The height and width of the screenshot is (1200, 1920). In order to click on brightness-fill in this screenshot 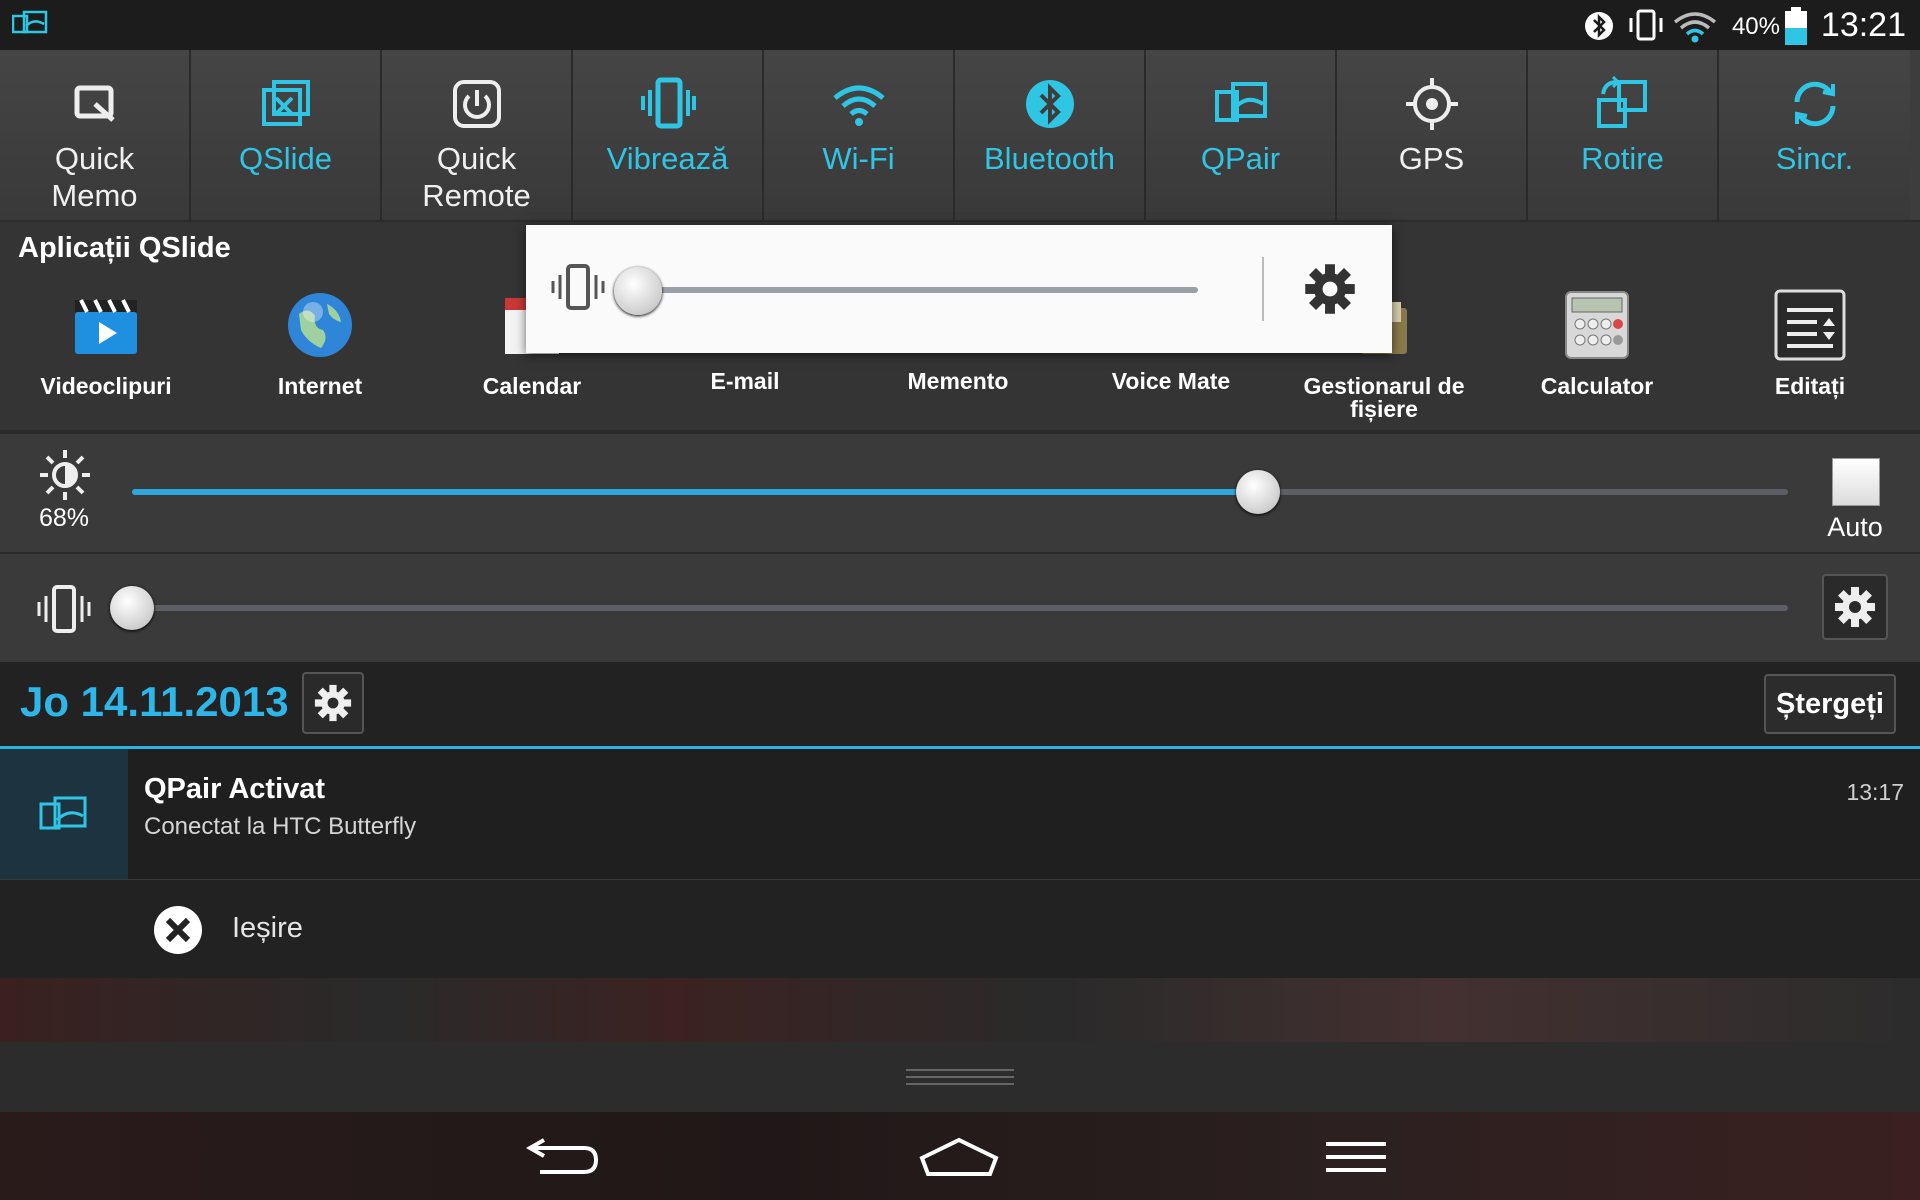, I will do `click(695, 492)`.